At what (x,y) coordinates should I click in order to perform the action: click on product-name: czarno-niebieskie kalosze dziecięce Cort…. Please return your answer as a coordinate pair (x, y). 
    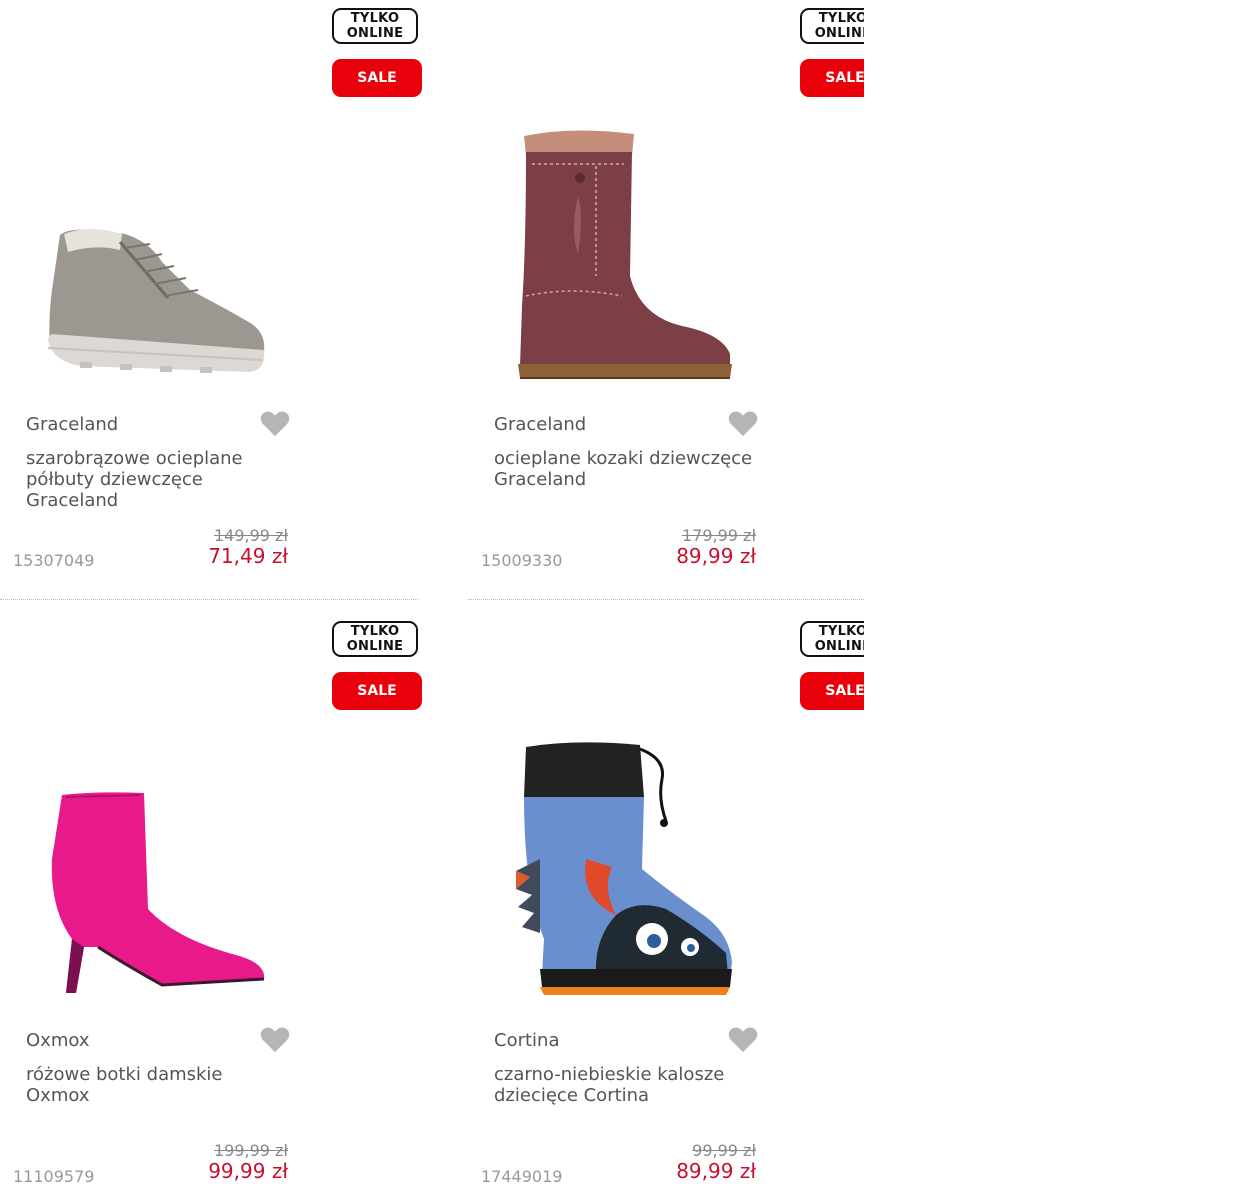
    Looking at the image, I should click on (624, 1085).